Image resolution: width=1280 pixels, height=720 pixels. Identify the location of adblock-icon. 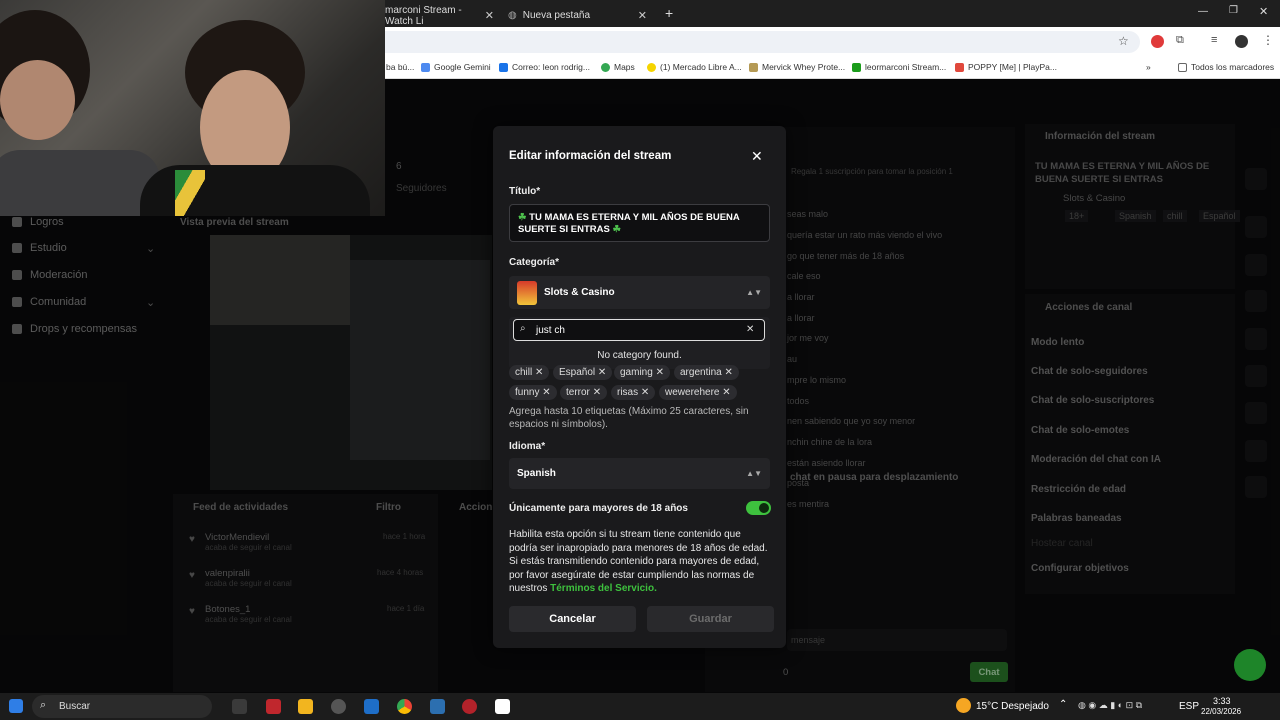
(1157, 41).